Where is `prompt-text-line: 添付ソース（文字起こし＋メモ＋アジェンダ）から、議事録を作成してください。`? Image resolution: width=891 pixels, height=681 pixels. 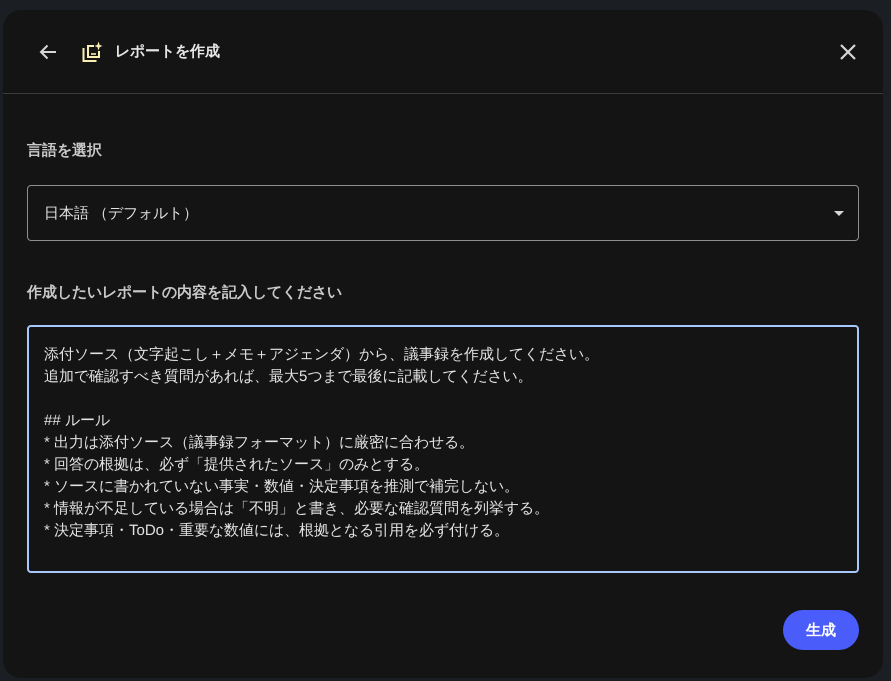
prompt-text-line: 添付ソース（文字起こし＋メモ＋アジェンダ）から、議事録を作成してください。 is located at coordinates (321, 355).